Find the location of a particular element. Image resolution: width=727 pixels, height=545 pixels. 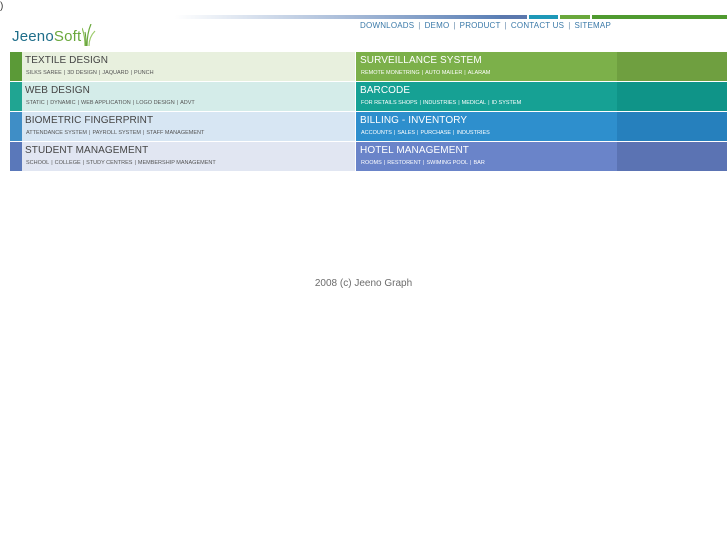

product-sublinks: SILKS SAREE | 3D DESIGN | JAQUARD | PUNCH is located at coordinates (90, 73).